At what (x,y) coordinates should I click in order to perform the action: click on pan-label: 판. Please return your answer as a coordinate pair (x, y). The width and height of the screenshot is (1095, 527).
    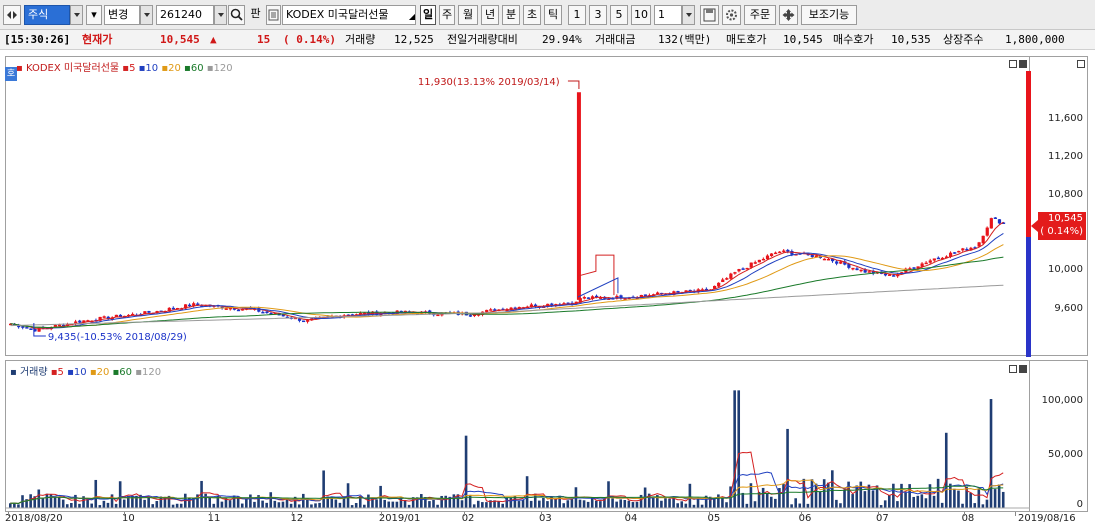
    Looking at the image, I should click on (255, 15).